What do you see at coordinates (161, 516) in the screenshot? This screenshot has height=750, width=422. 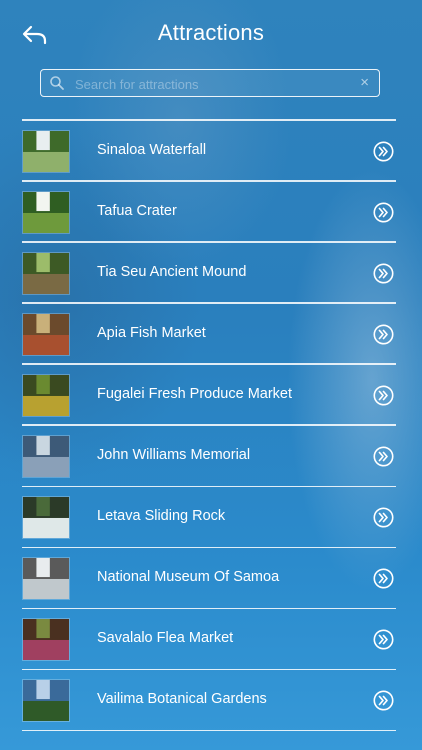 I see `attraction-name: Letava Sliding Rock` at bounding box center [161, 516].